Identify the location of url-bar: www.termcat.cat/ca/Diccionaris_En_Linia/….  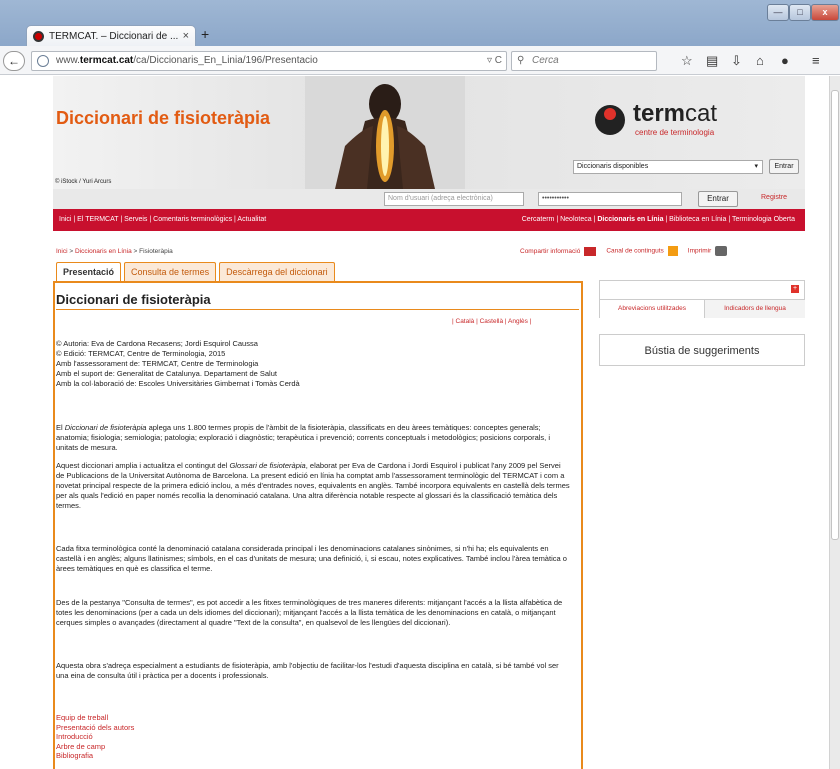
(269, 61).